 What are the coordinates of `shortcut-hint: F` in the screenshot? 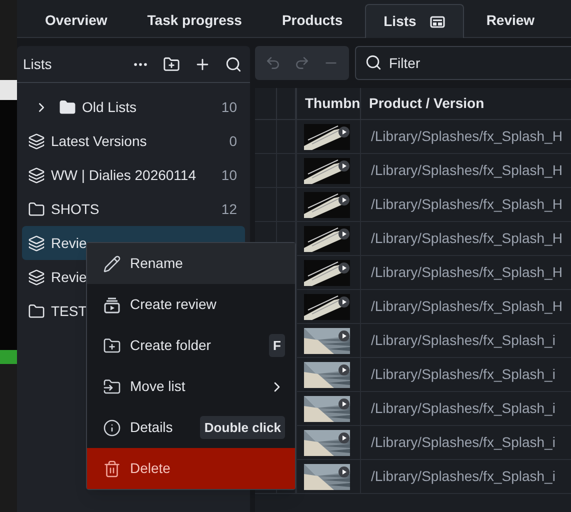 It's located at (277, 346).